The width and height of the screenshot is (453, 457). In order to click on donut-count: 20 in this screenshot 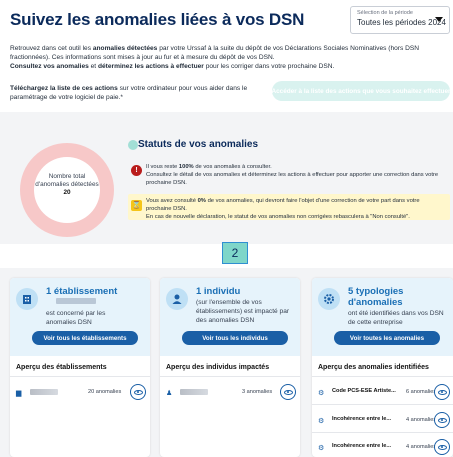, I will do `click(67, 192)`.